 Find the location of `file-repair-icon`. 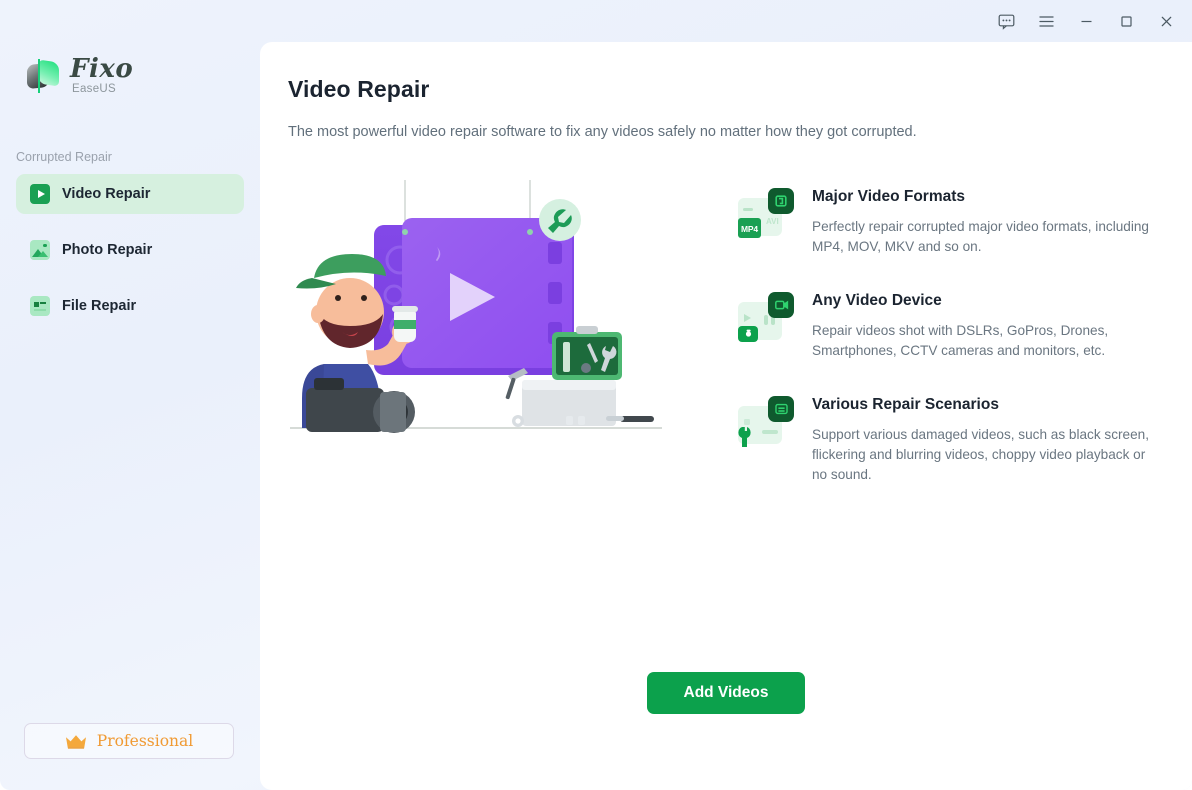

file-repair-icon is located at coordinates (40, 306).